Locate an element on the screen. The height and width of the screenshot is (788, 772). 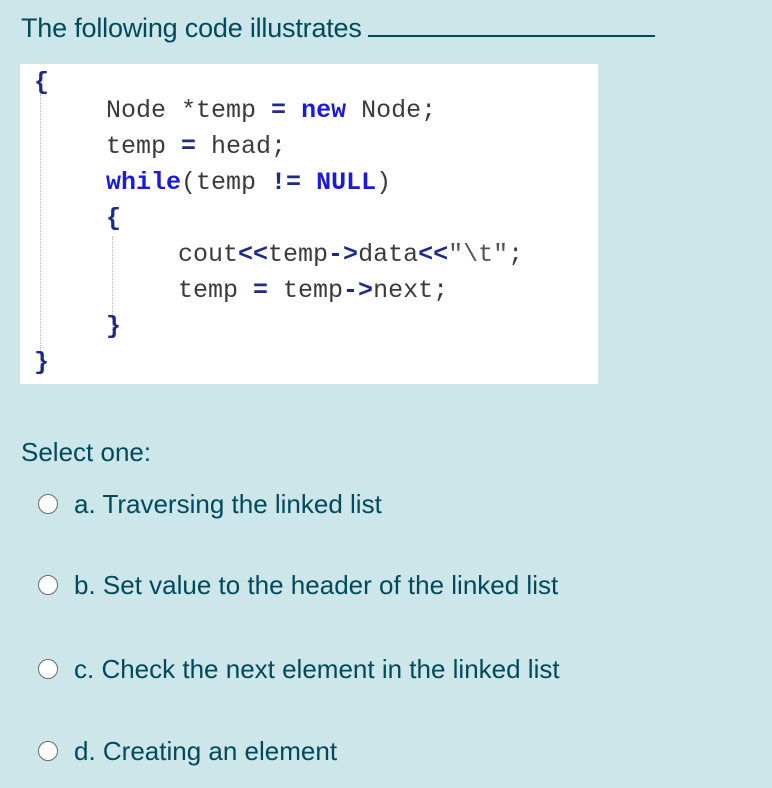
select-one-prompt: Select one: is located at coordinates (86, 452).